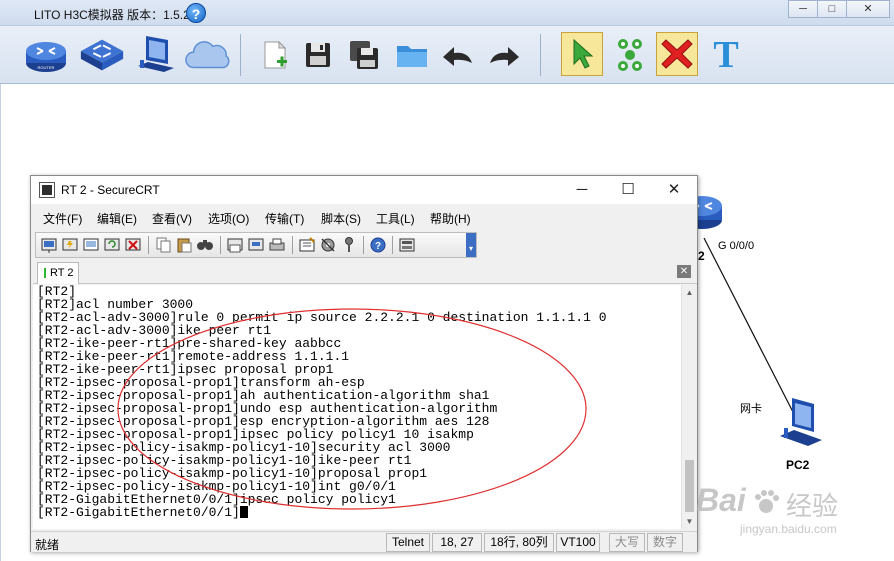 The width and height of the screenshot is (894, 561). I want to click on watermark-brand-tail: 经验, so click(812, 506).